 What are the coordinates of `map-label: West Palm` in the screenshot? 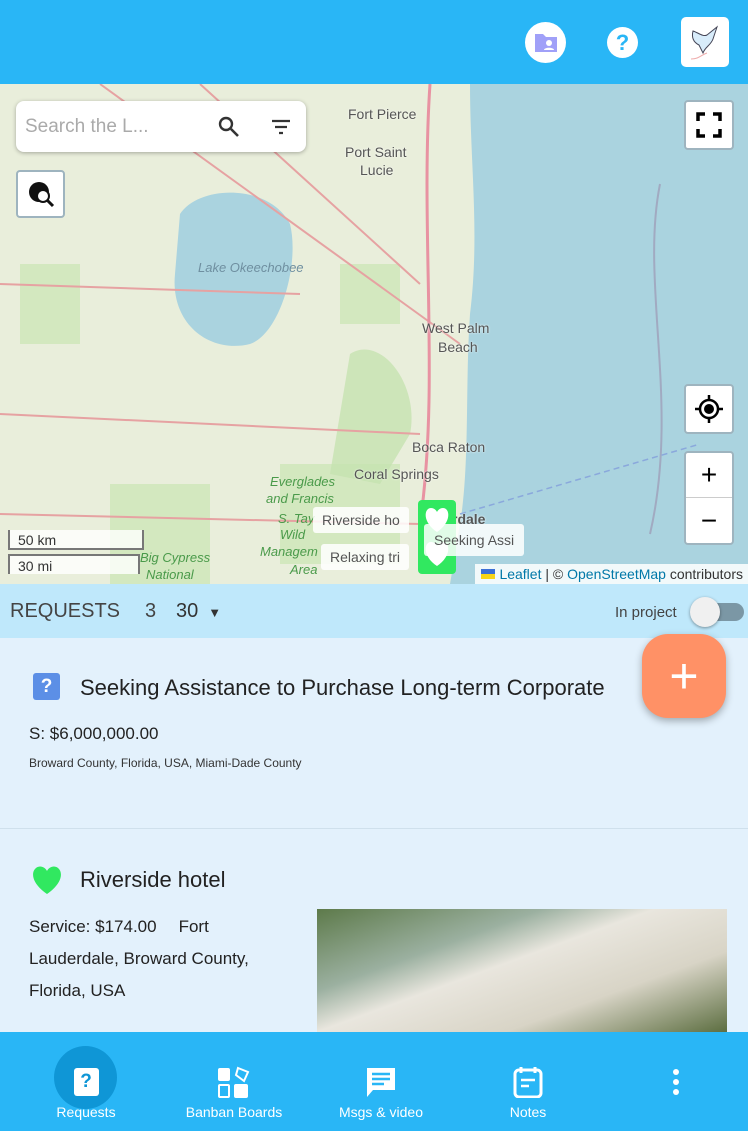 It's located at (456, 328).